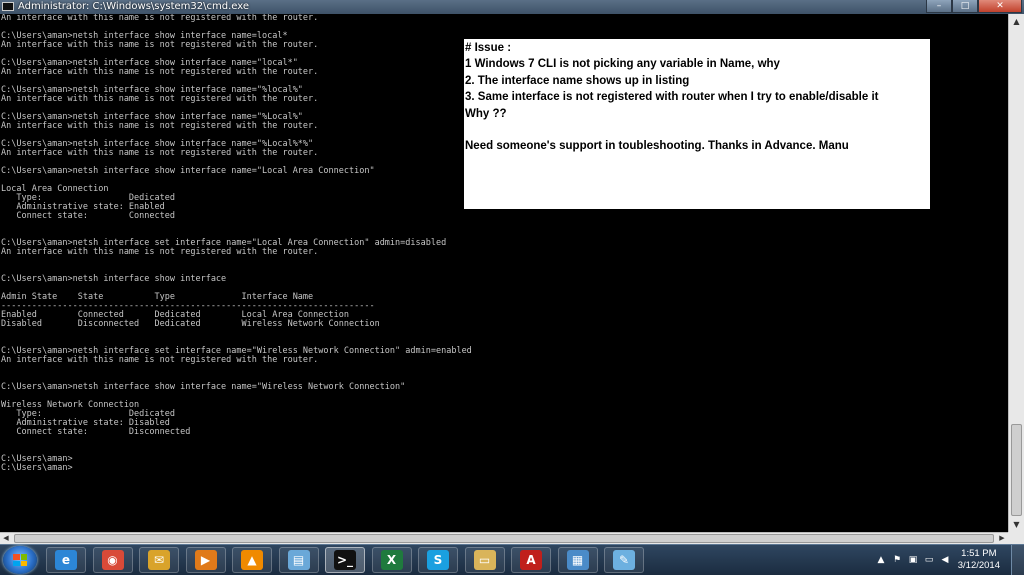 Image resolution: width=1024 pixels, height=575 pixels. I want to click on action-center-flag-icon: ⚑, so click(897, 560).